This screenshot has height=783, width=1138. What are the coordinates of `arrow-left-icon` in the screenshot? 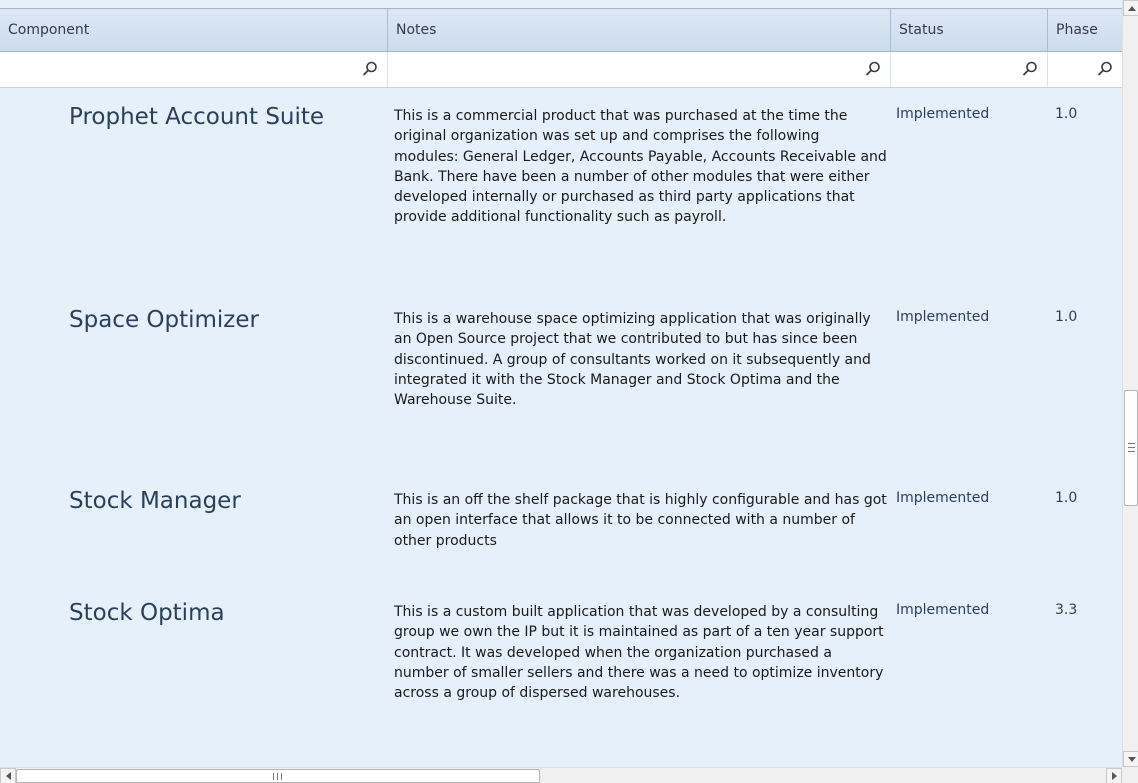 It's located at (8, 776).